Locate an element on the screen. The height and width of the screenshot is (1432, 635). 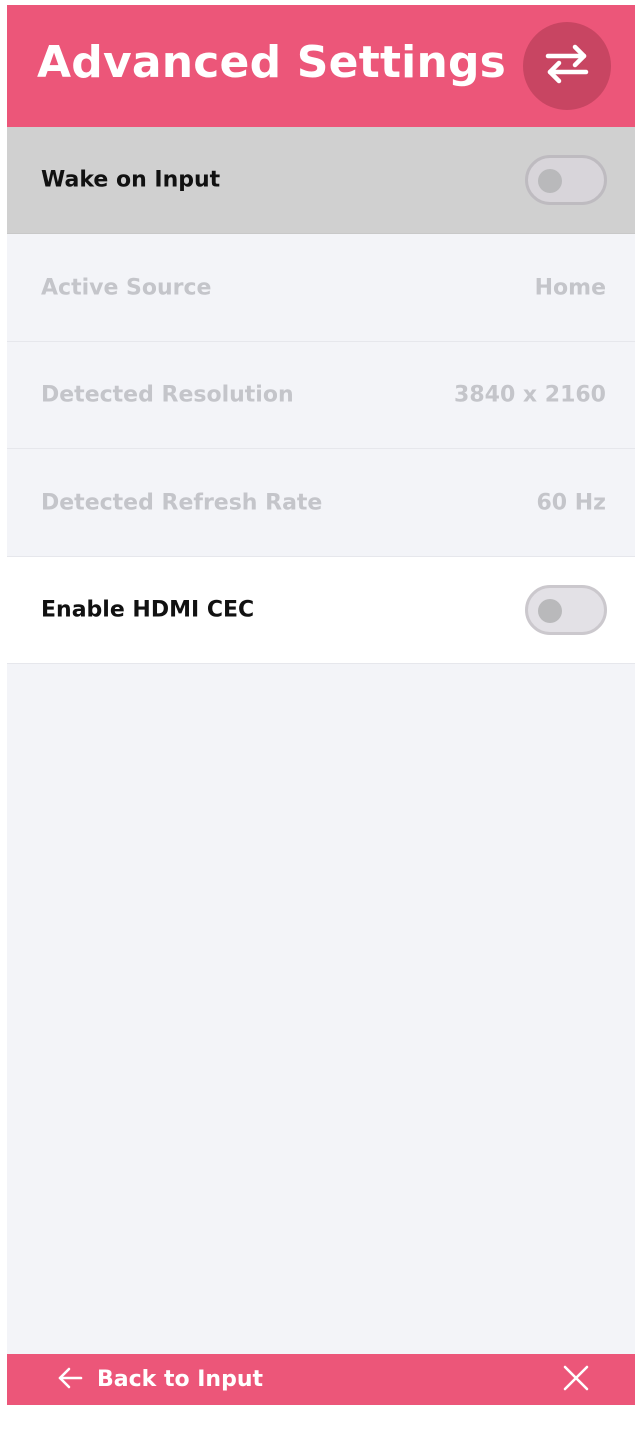
detected-resolution-label: Detected Resolution is located at coordinates (167, 395).